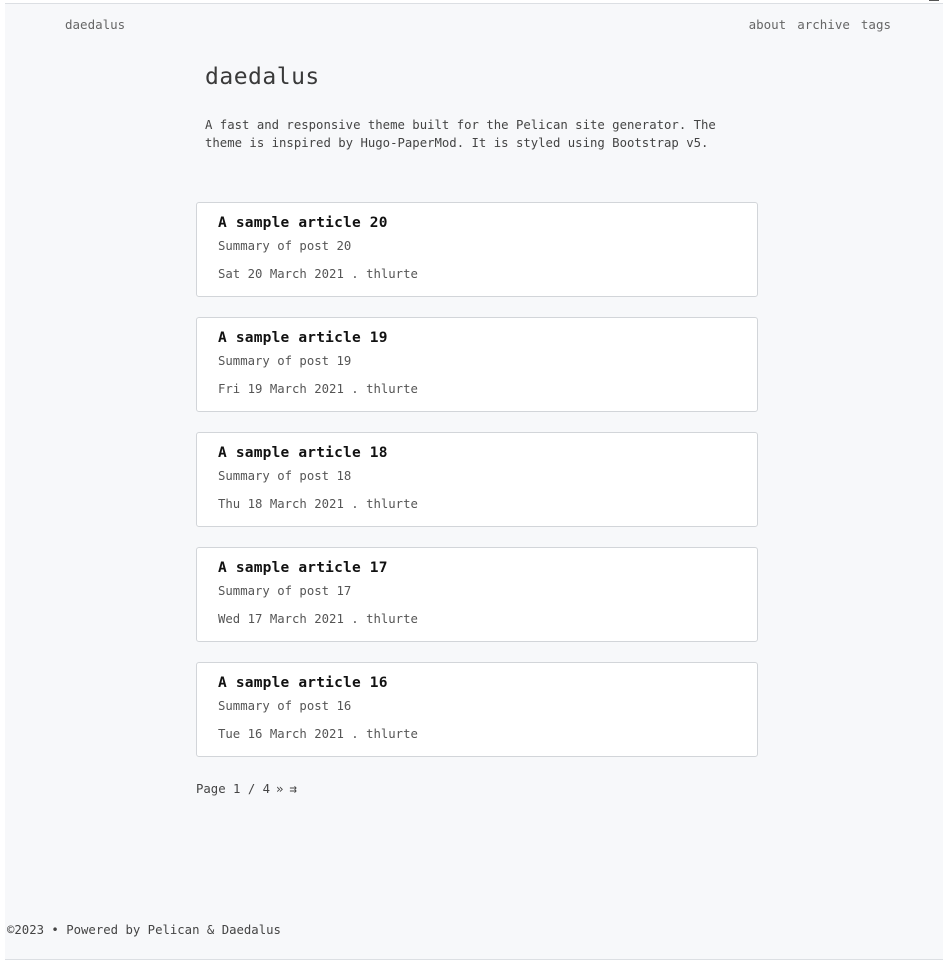  I want to click on last-page-icon: ⇉, so click(292, 789).